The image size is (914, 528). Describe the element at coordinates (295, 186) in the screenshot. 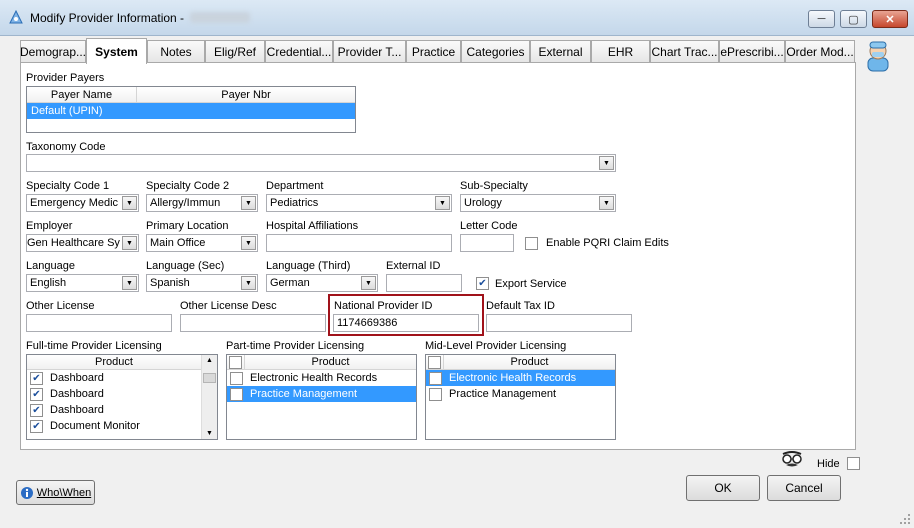

I see `department-label: Department` at that location.